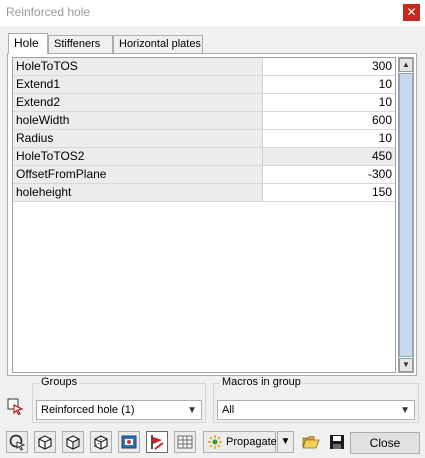 This screenshot has height=458, width=425. I want to click on table-view-button, so click(185, 442).